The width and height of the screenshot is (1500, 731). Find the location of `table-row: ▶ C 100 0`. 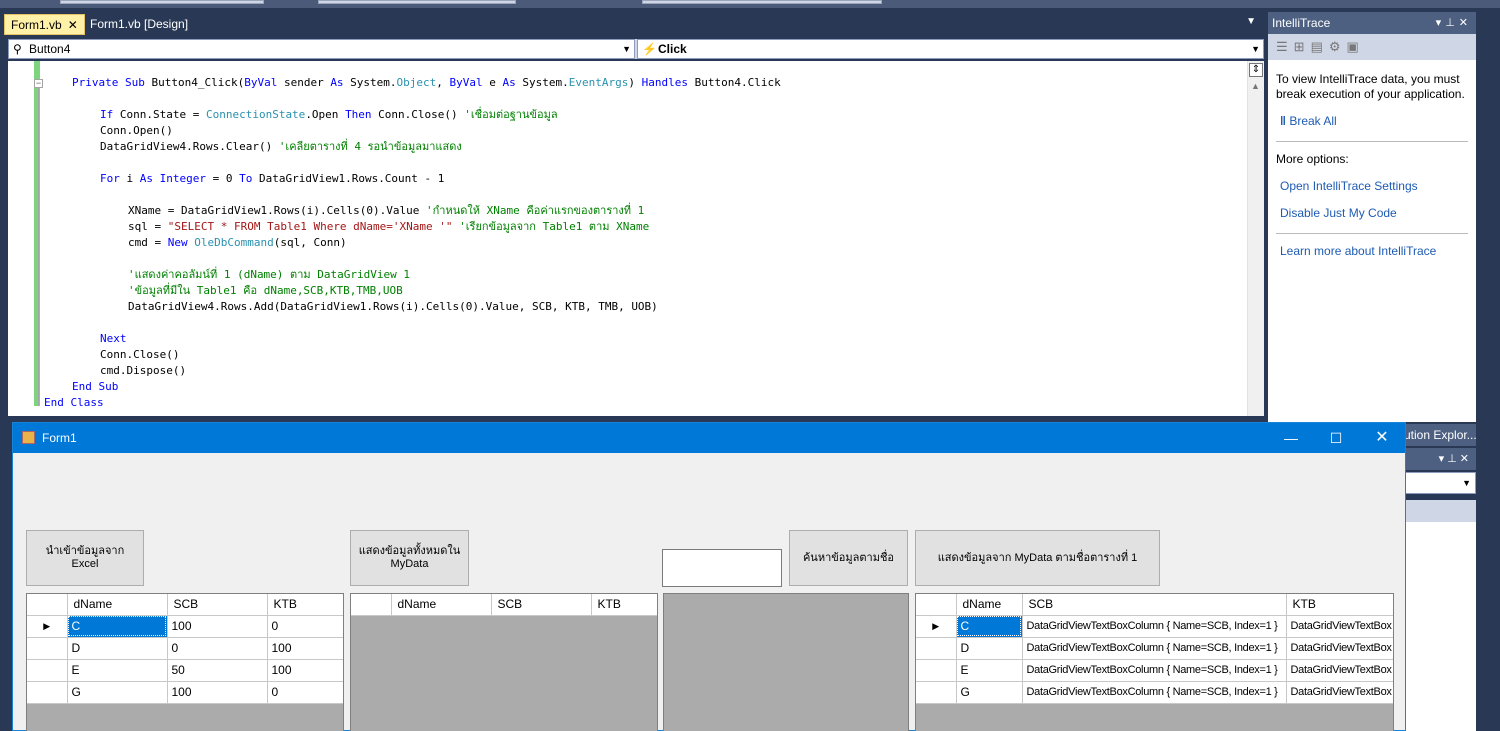

table-row: ▶ C 100 0 is located at coordinates (185, 626).